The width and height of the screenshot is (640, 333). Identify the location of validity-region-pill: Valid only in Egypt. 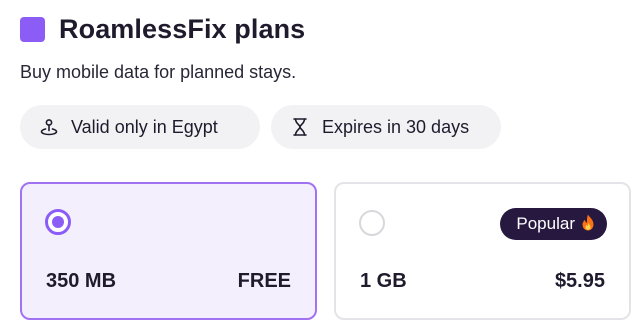
(140, 127).